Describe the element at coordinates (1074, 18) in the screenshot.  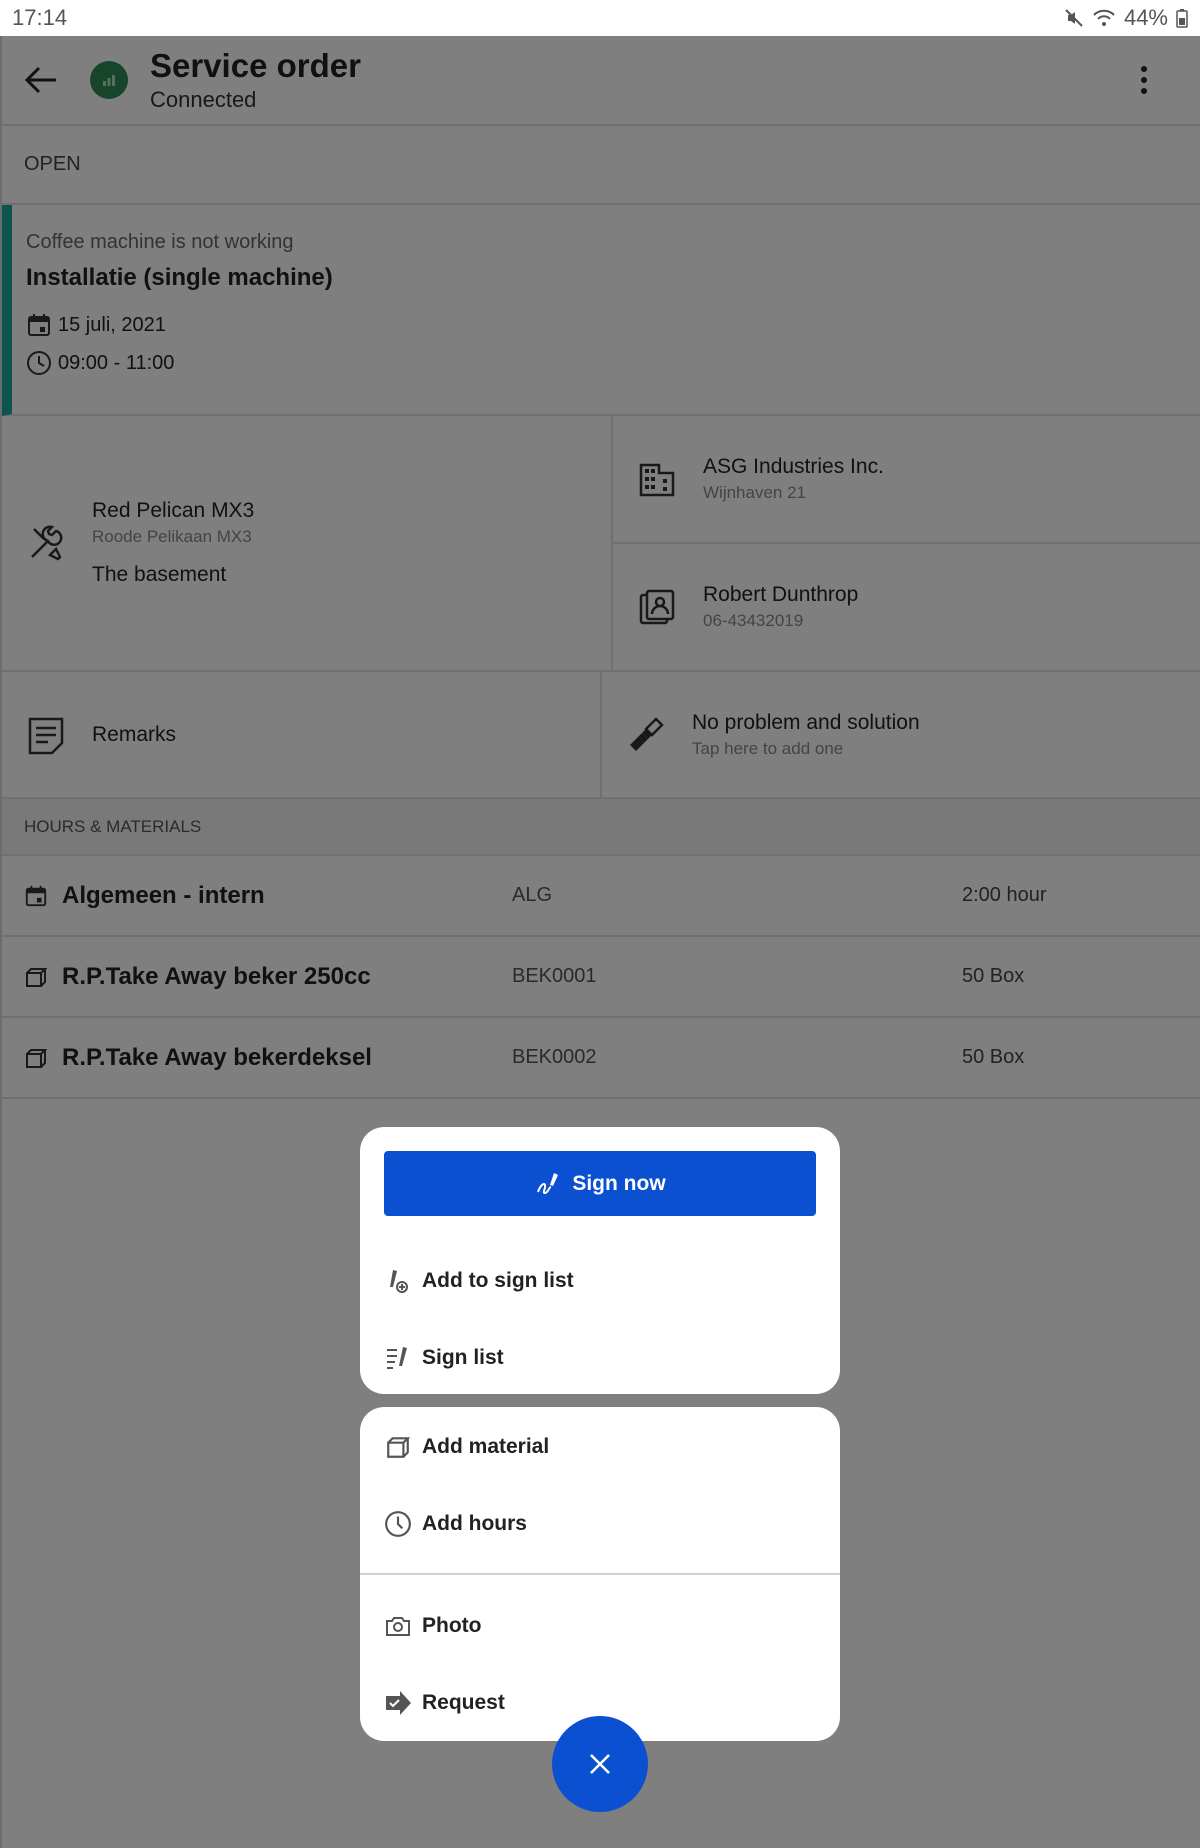
I see `mute-icon` at that location.